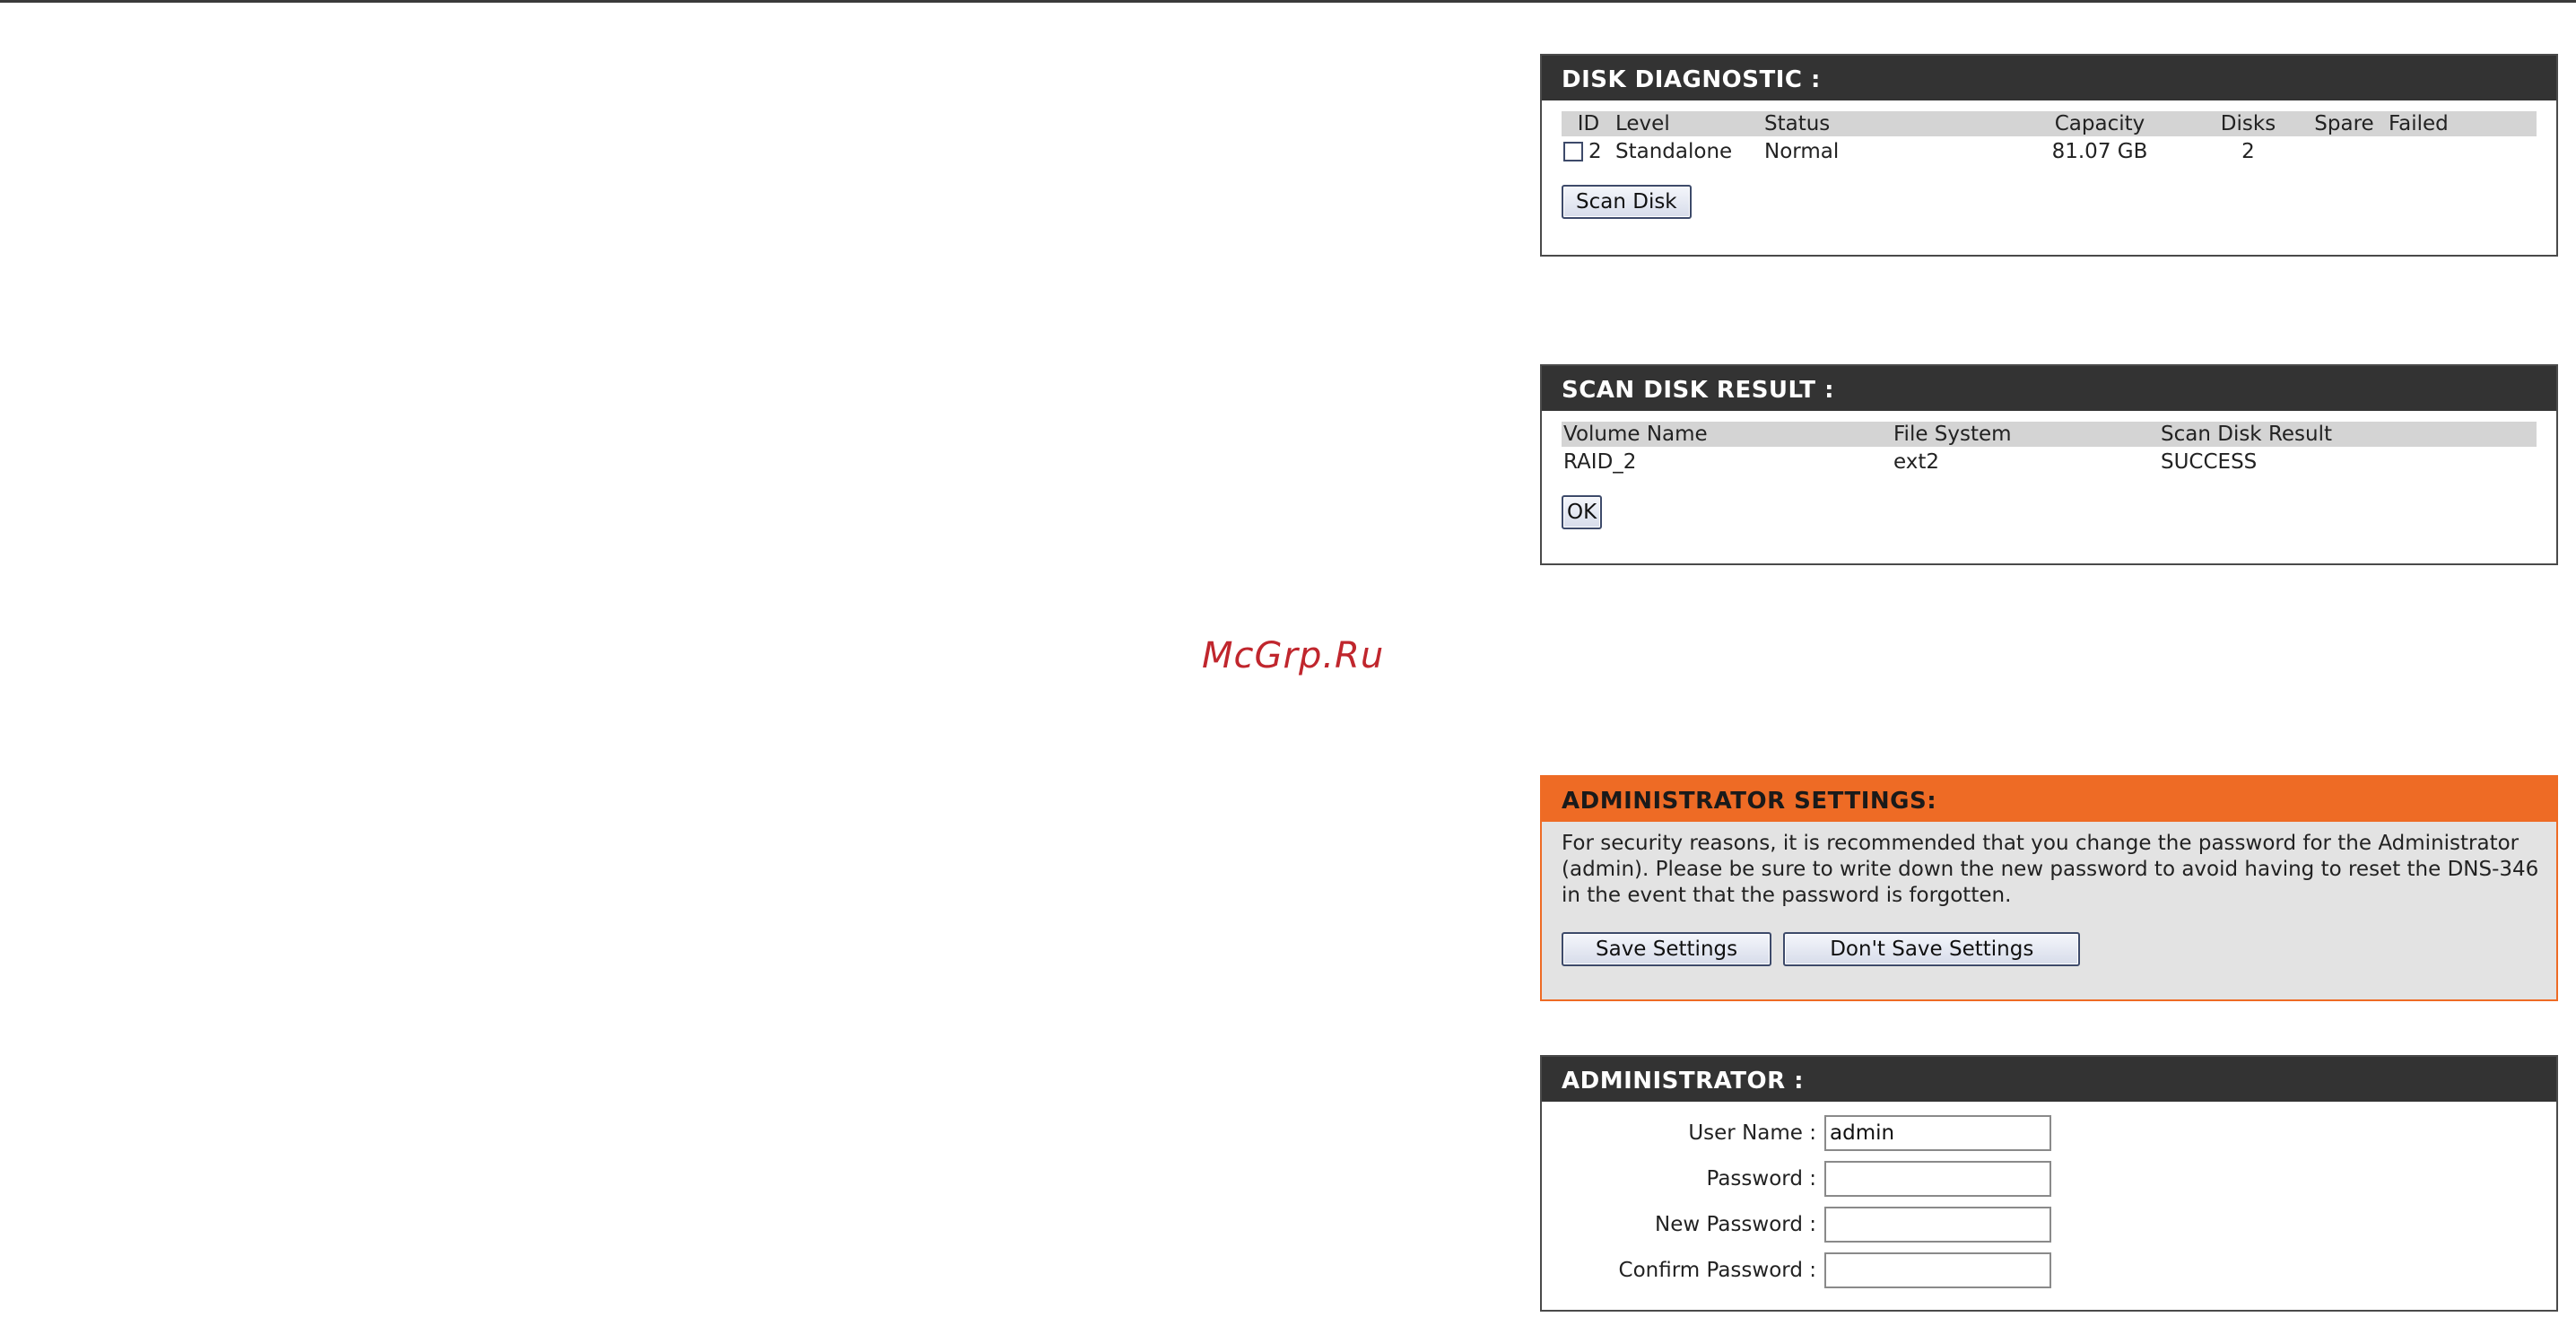 The width and height of the screenshot is (2576, 1317). Describe the element at coordinates (1916, 462) in the screenshot. I see `file-system: ext2` at that location.